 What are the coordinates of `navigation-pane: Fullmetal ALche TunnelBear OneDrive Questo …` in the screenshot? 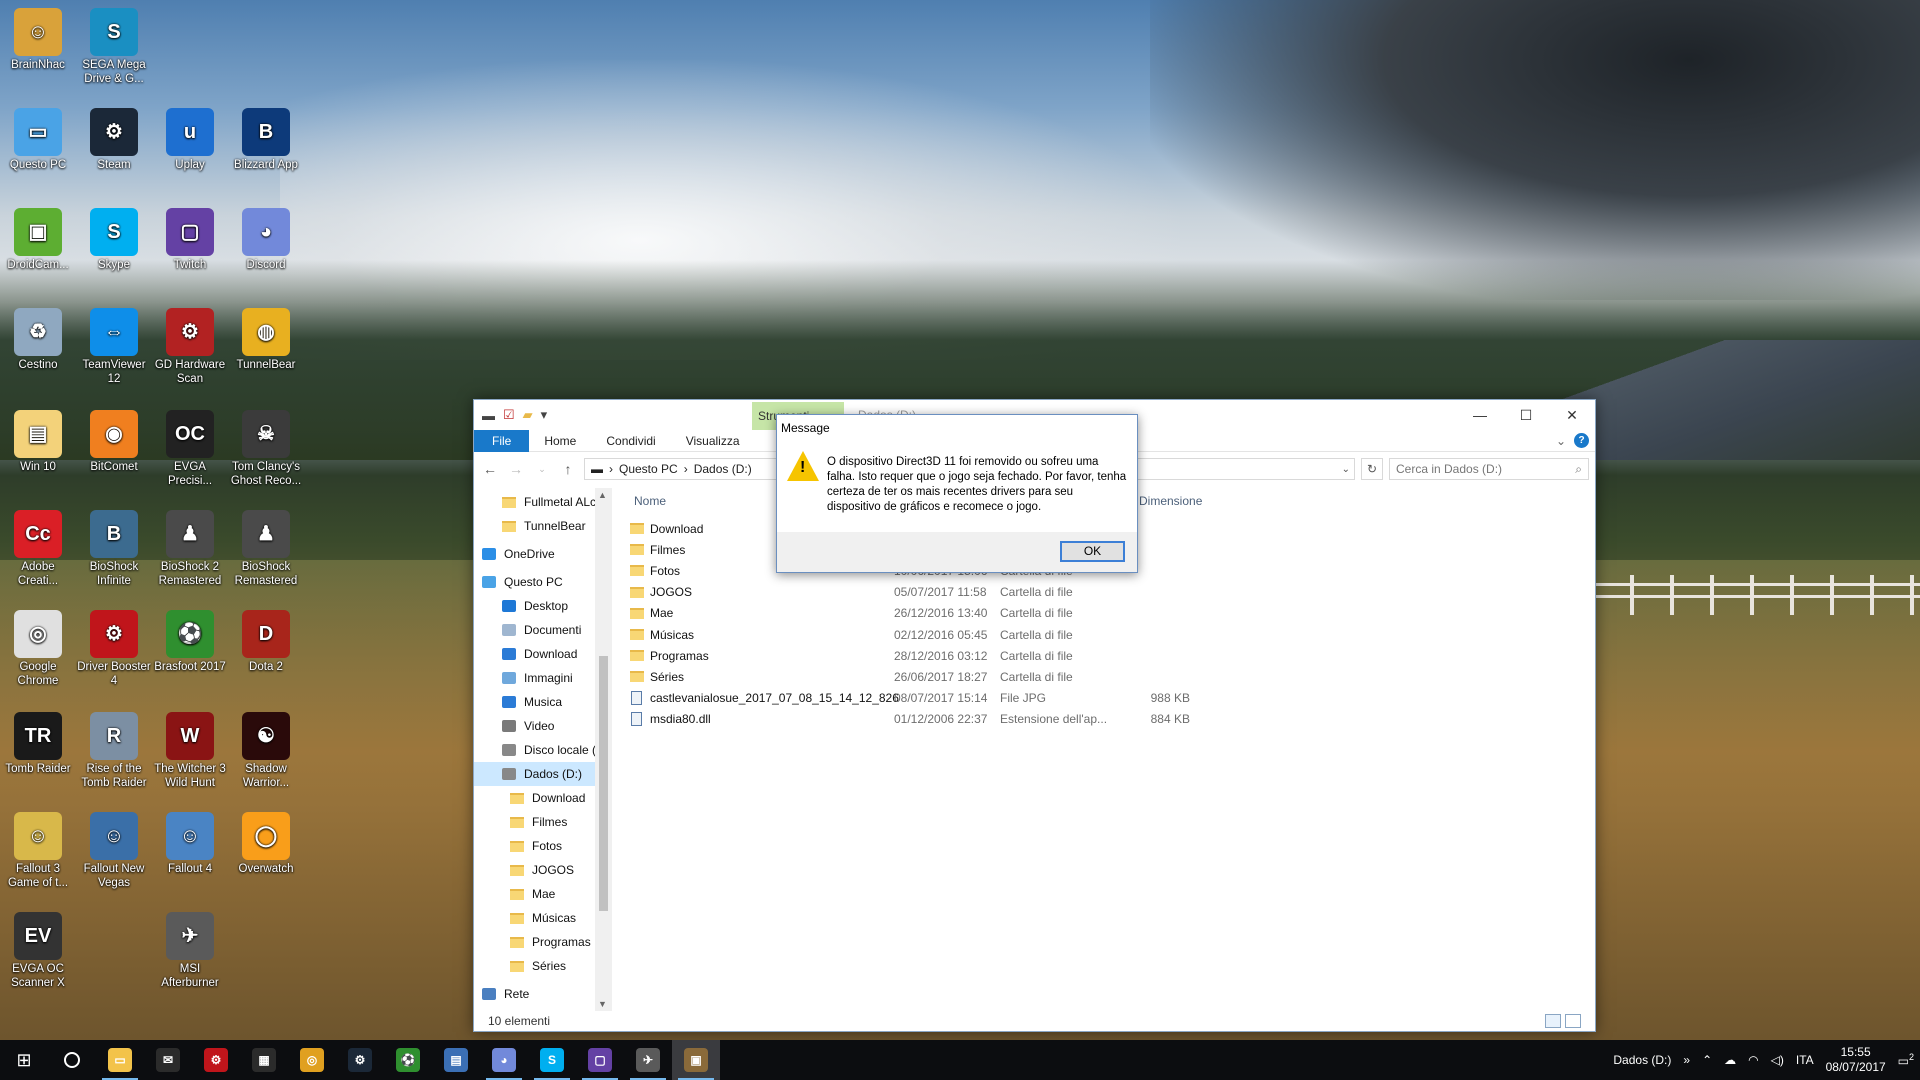 It's located at (543, 749).